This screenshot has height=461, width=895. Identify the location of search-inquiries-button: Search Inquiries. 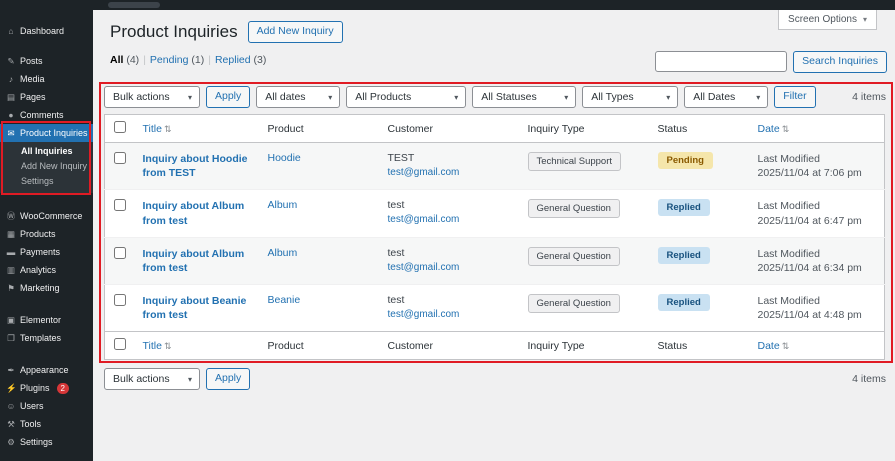
(840, 62).